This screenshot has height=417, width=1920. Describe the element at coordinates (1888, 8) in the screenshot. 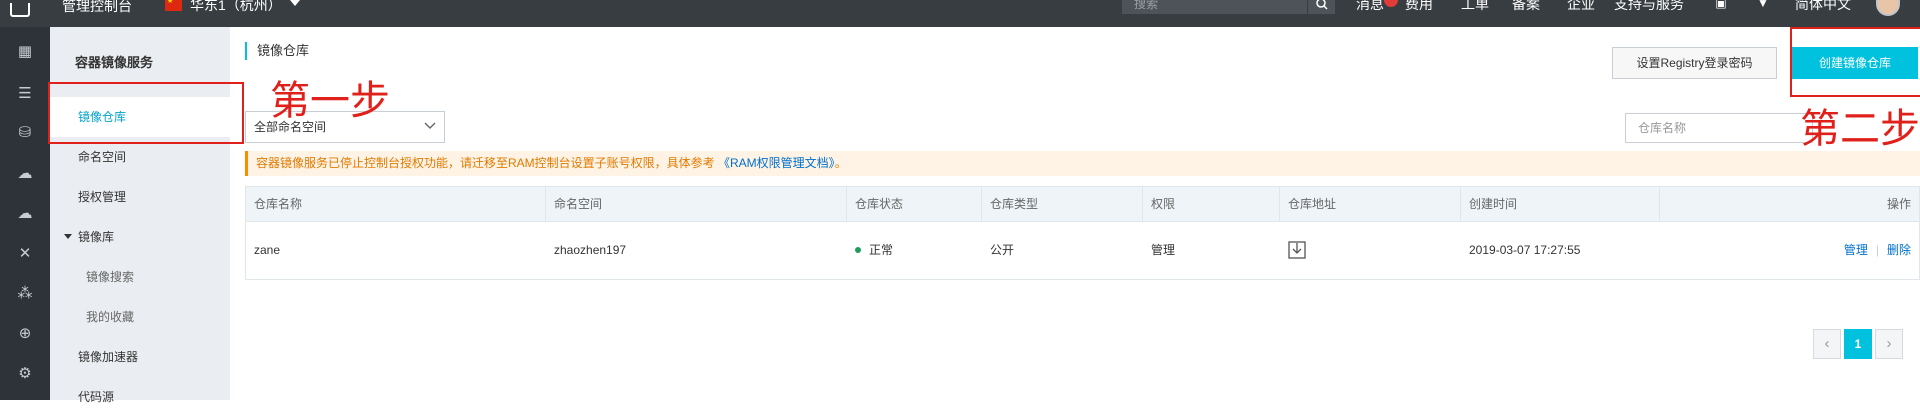

I see `avatar` at that location.